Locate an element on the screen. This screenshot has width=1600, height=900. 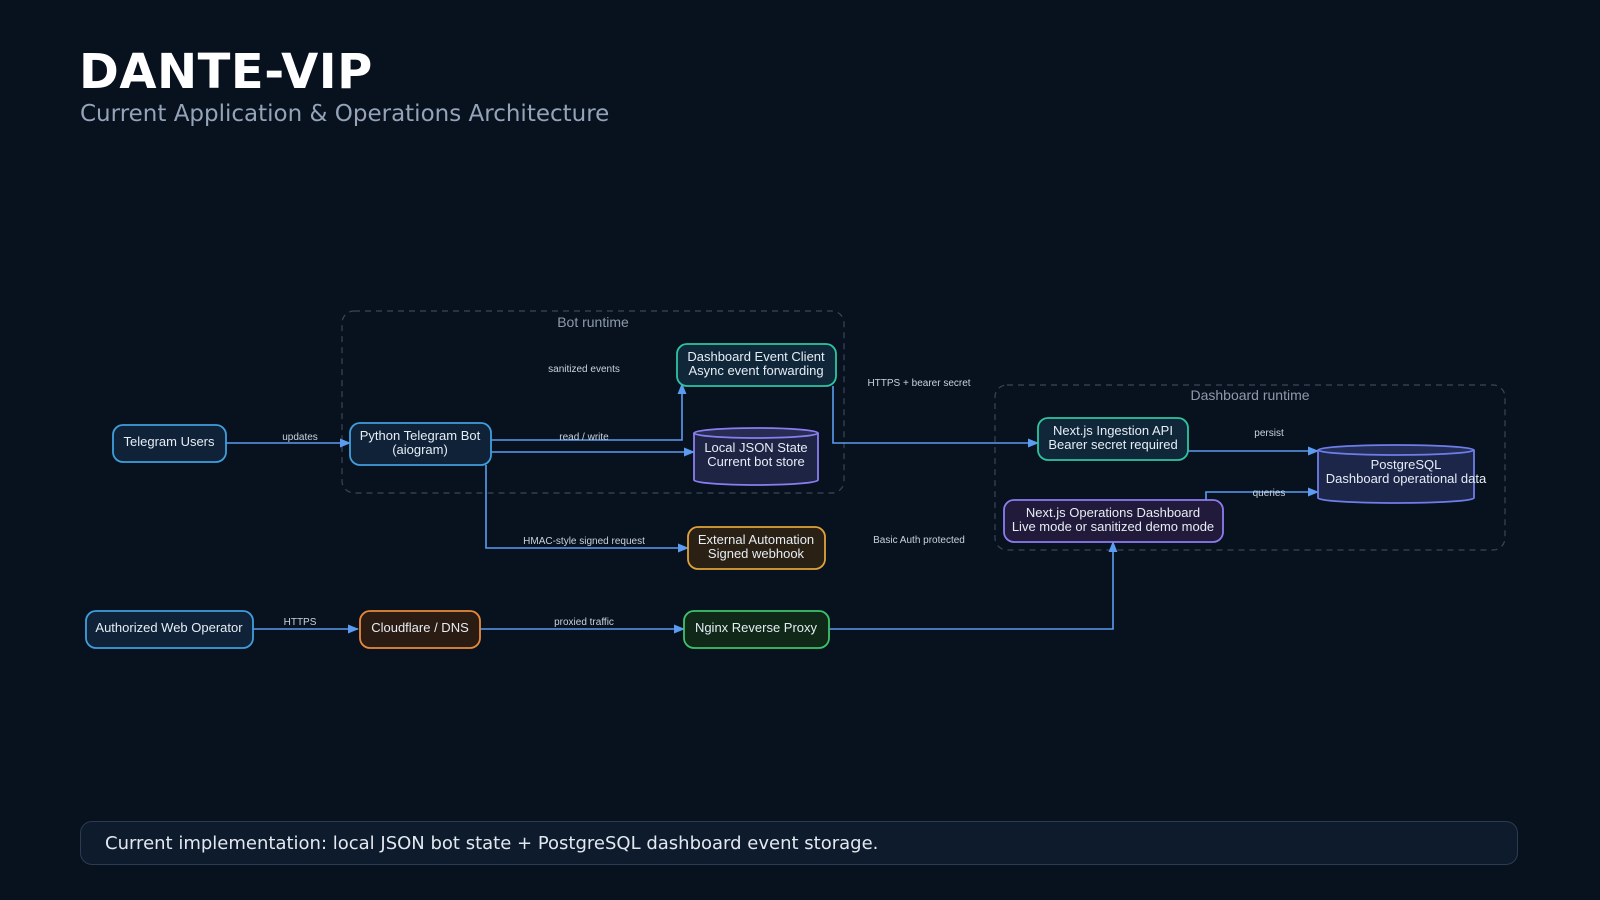
node-label-line1: PostgreSQL is located at coordinates (1406, 464).